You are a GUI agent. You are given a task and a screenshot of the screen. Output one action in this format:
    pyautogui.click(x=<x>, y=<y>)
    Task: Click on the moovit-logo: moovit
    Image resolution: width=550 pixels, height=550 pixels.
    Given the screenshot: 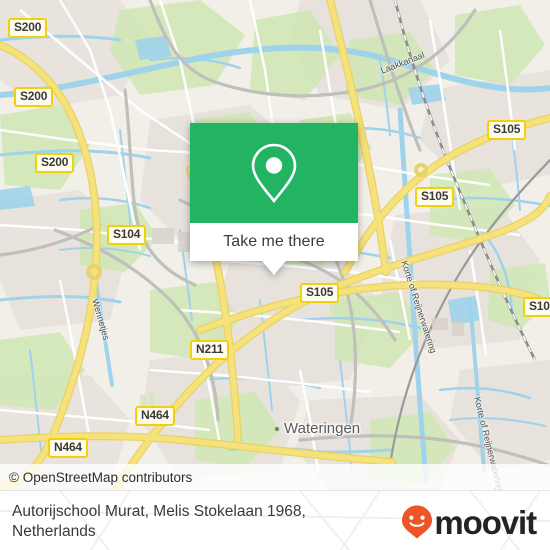 What is the action you would take?
    pyautogui.click(x=469, y=522)
    